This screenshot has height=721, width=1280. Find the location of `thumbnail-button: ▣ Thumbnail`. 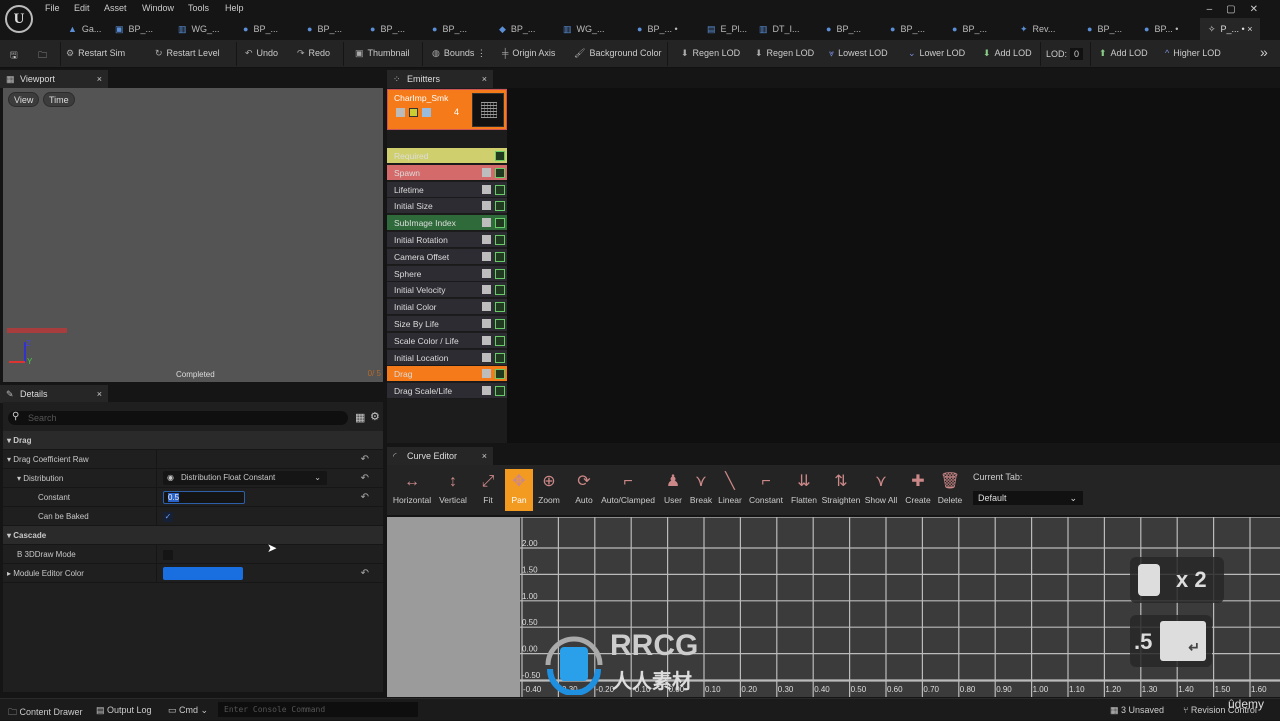

thumbnail-button: ▣ Thumbnail is located at coordinates (382, 53).